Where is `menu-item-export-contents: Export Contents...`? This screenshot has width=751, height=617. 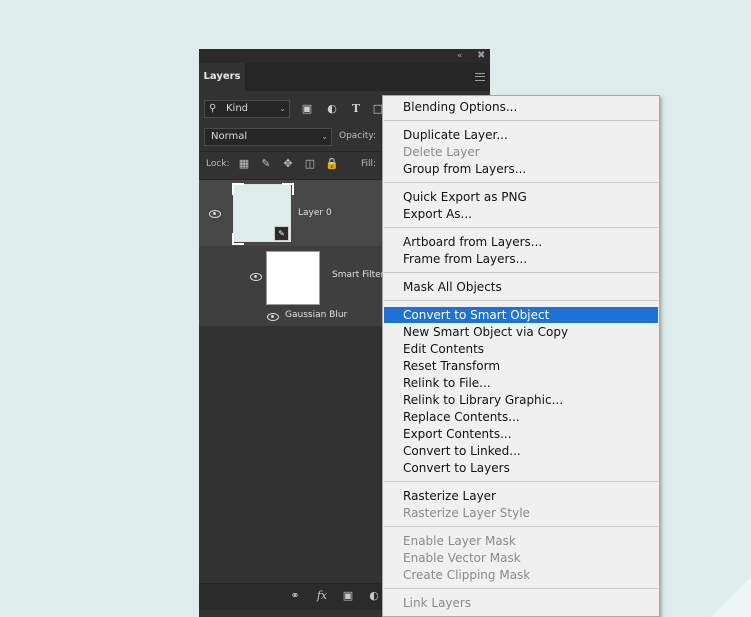
menu-item-export-contents: Export Contents... is located at coordinates (521, 434).